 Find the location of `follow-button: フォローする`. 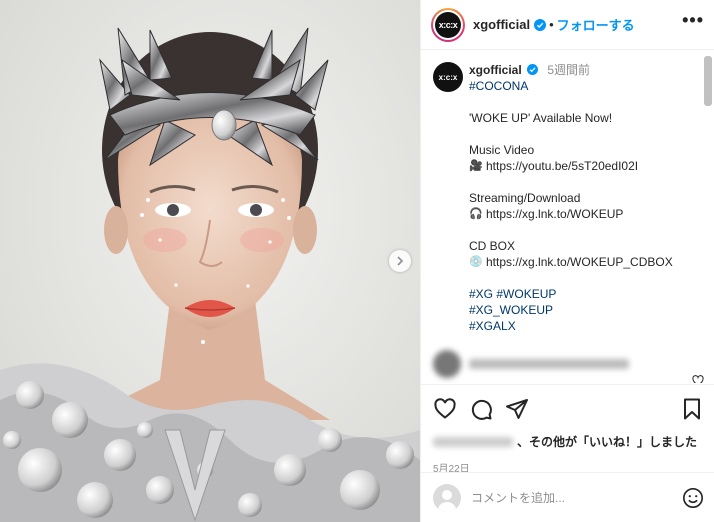

follow-button: フォローする is located at coordinates (596, 24).